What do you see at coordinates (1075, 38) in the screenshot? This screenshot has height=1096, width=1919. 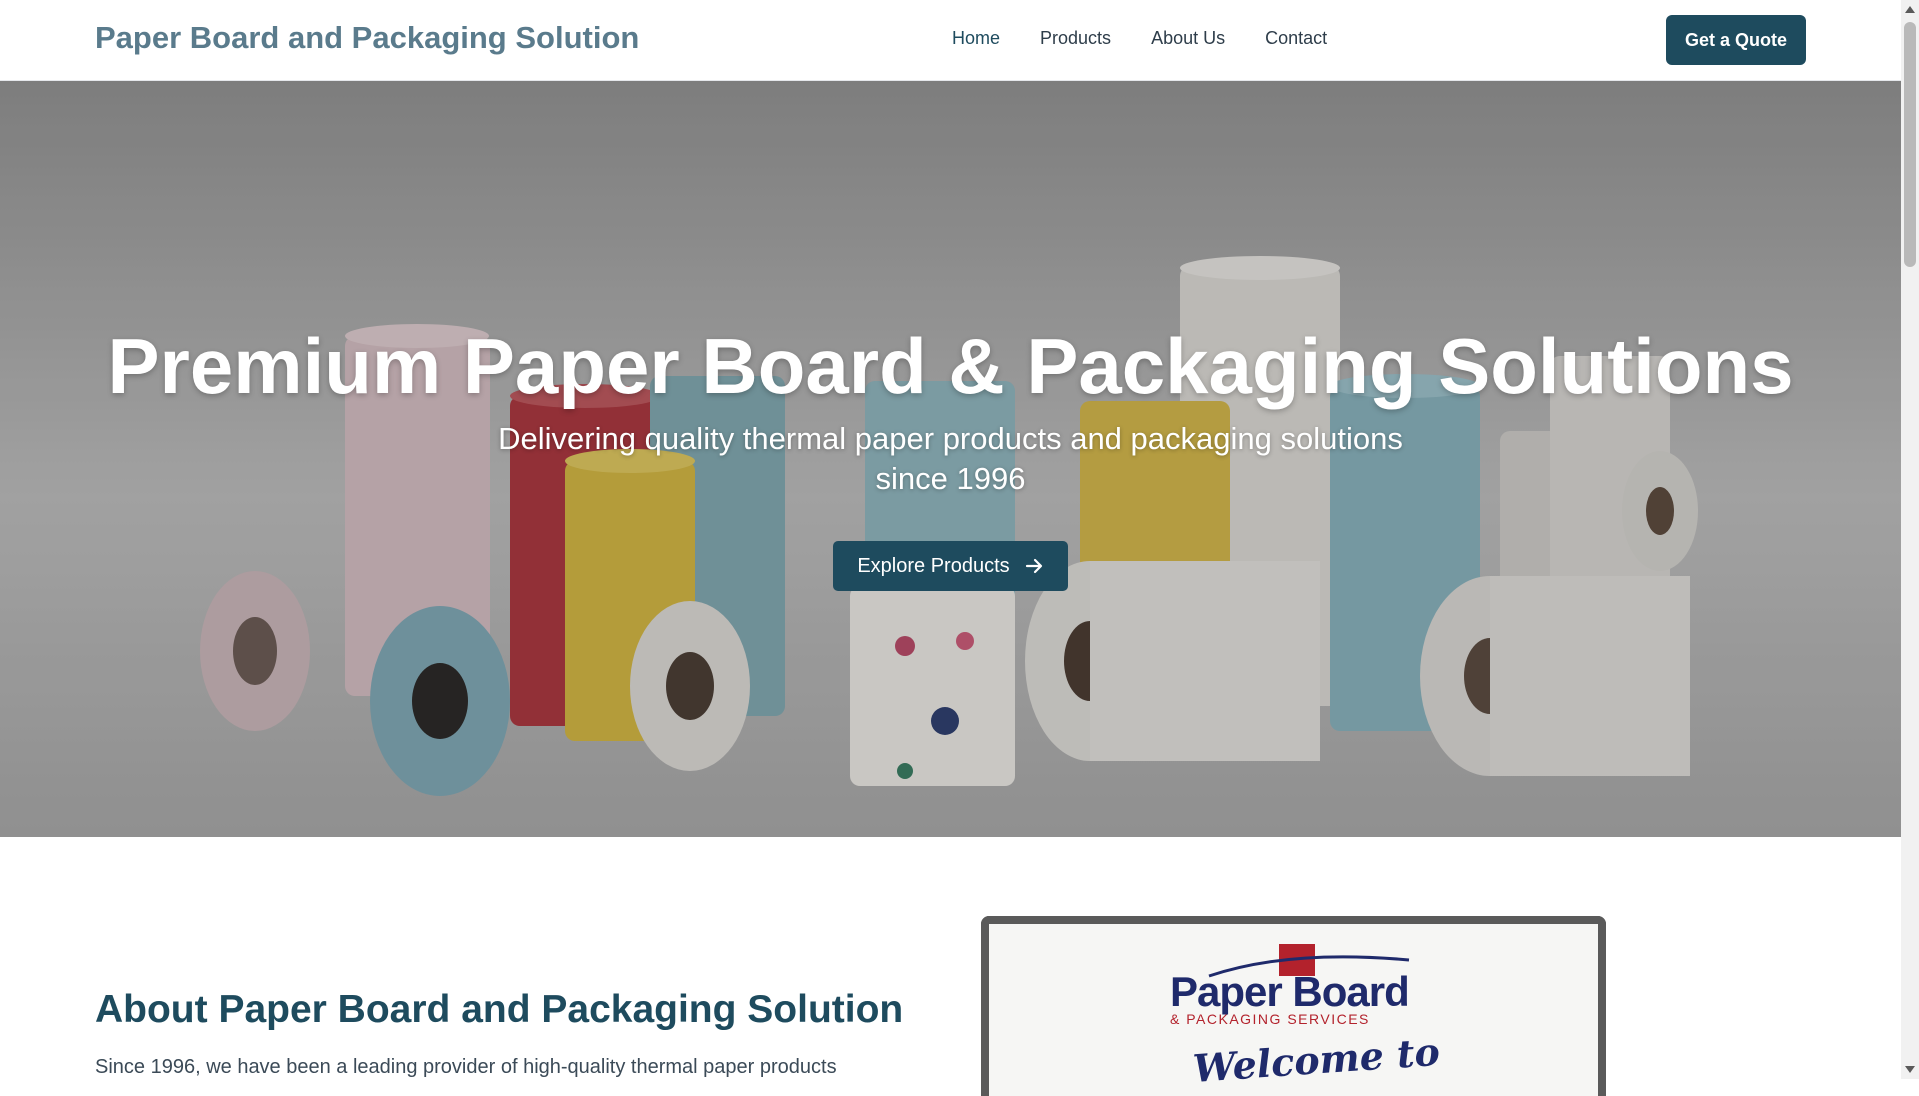 I see `nav-products: Products` at bounding box center [1075, 38].